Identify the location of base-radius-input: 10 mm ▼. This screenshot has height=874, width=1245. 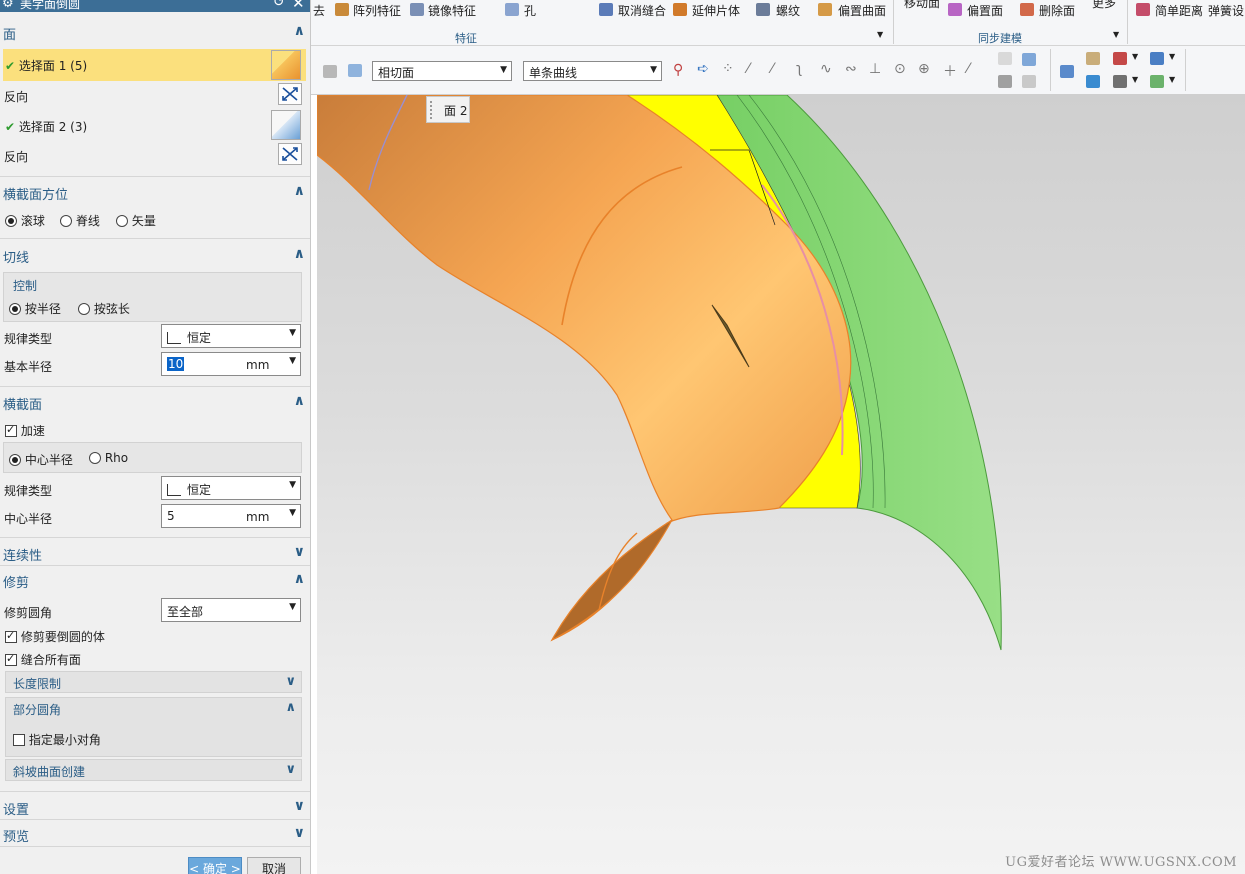
(231, 364).